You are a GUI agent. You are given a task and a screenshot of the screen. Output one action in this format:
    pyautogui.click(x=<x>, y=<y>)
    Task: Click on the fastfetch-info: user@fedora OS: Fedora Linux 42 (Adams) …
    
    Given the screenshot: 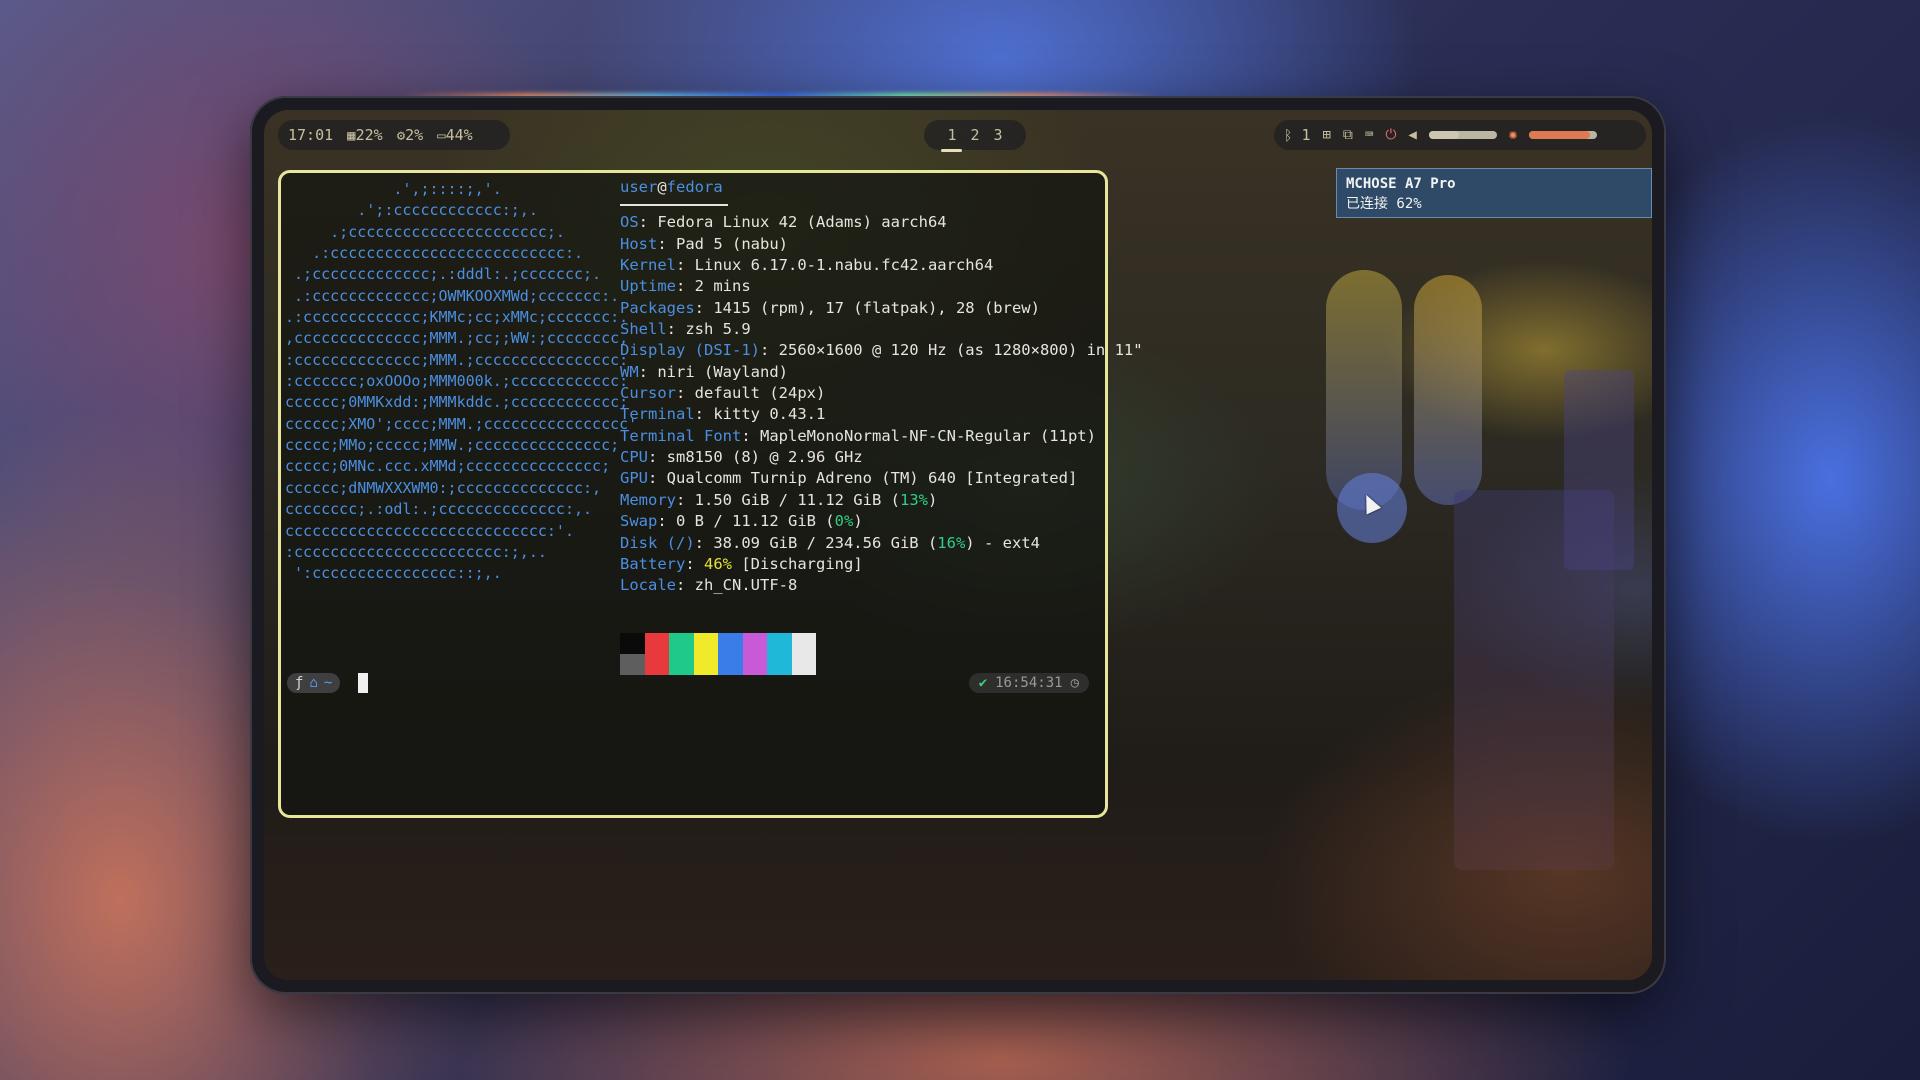 What is the action you would take?
    pyautogui.click(x=881, y=387)
    